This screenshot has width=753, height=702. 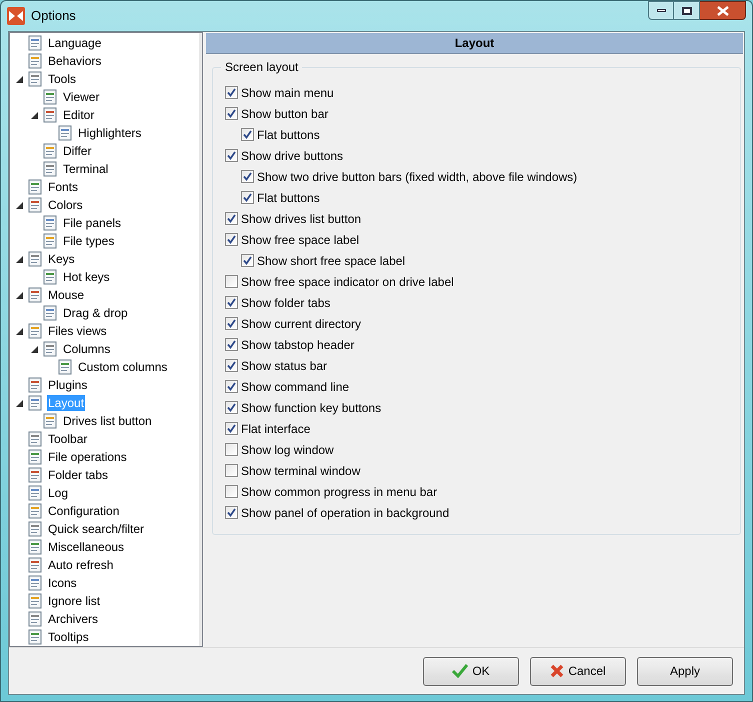 I want to click on tree-item: Configuration, so click(x=83, y=511).